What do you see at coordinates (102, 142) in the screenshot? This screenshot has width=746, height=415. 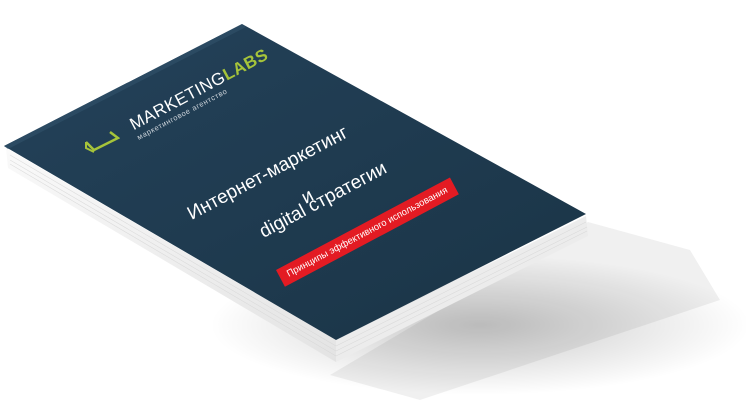 I see `marketinglabs-logo-icon` at bounding box center [102, 142].